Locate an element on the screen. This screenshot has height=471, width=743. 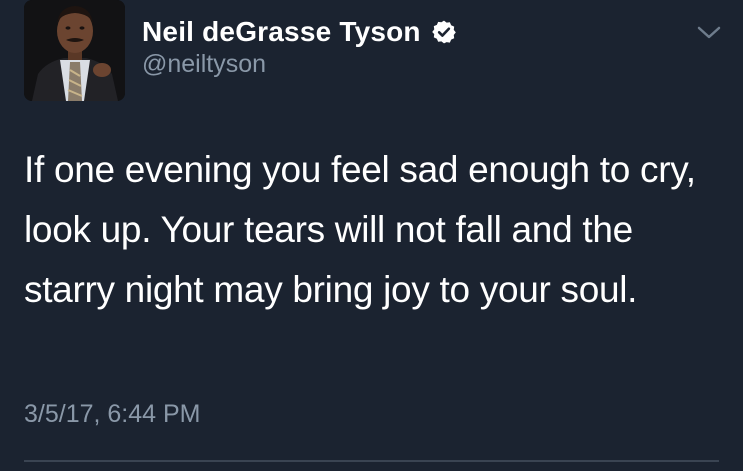
avatar-image is located at coordinates (74, 50).